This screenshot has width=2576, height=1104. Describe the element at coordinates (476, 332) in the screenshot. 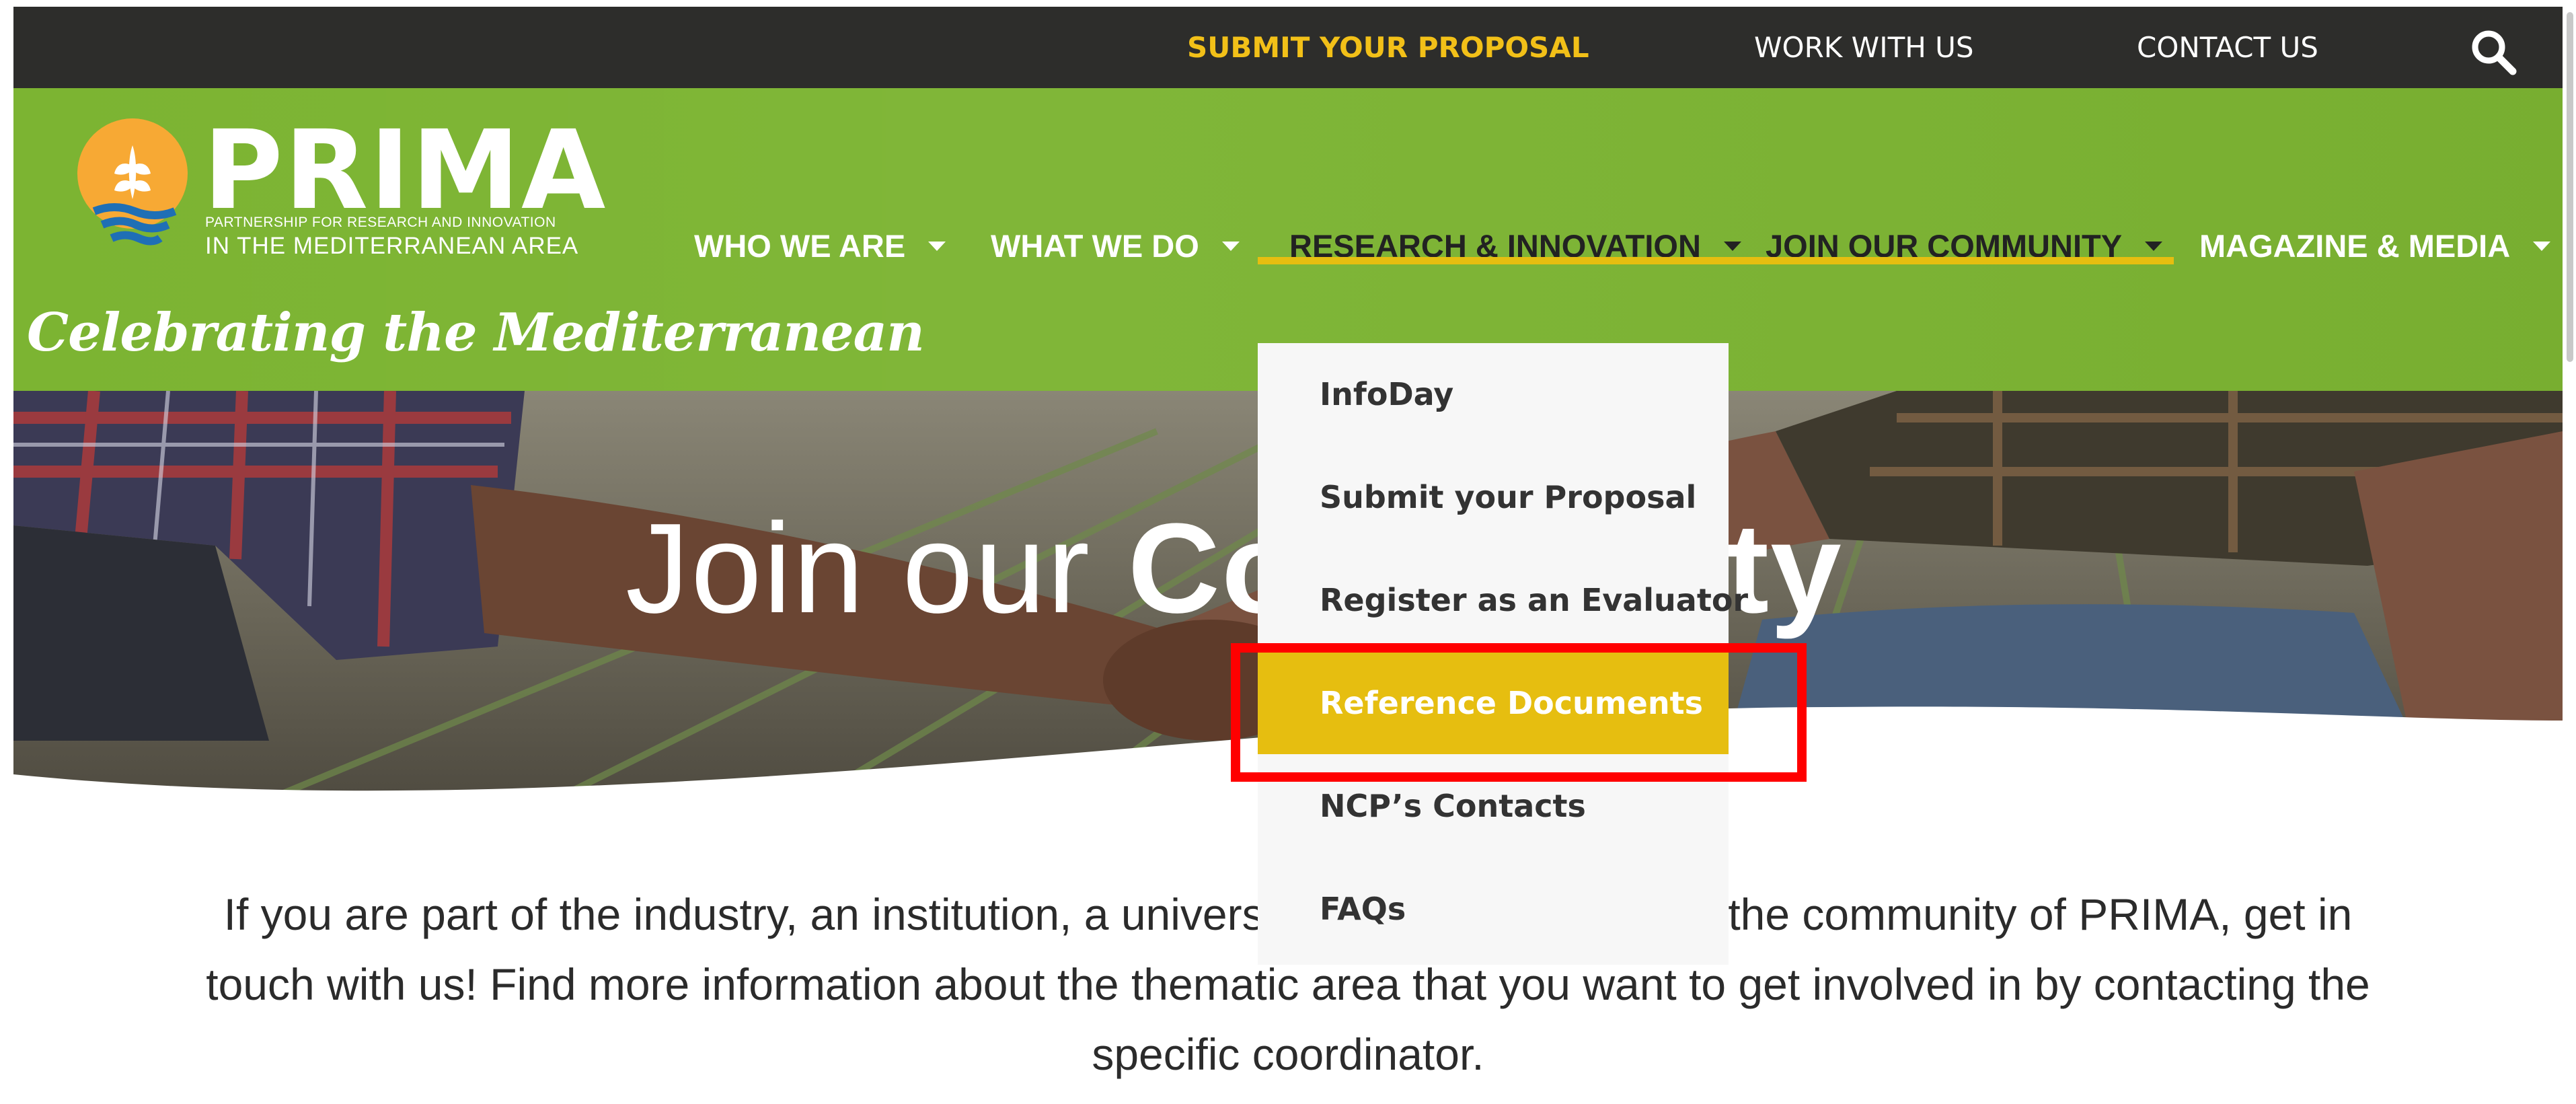

I see `logo-tagline: Celebrating the Mediterranean` at that location.